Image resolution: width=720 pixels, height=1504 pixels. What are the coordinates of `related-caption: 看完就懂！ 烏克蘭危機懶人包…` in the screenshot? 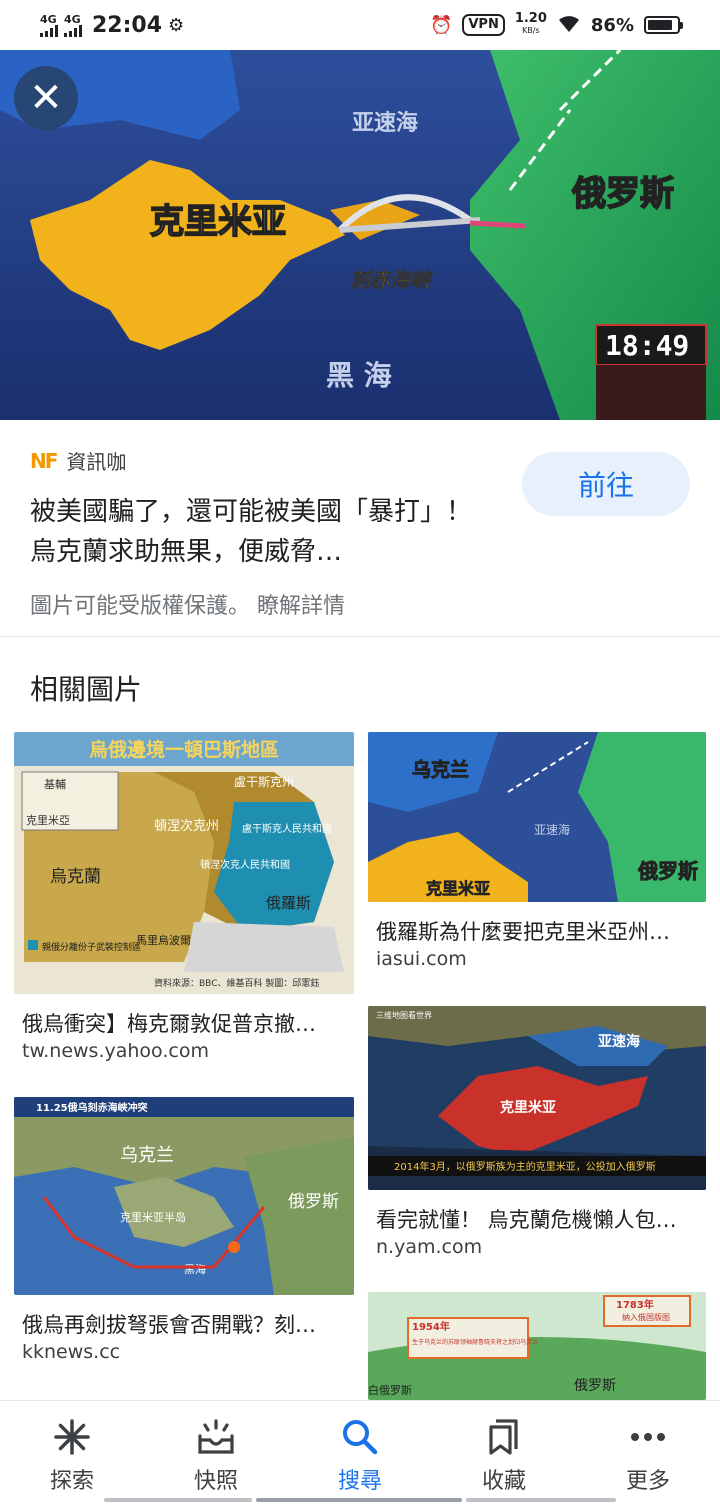 It's located at (526, 1220).